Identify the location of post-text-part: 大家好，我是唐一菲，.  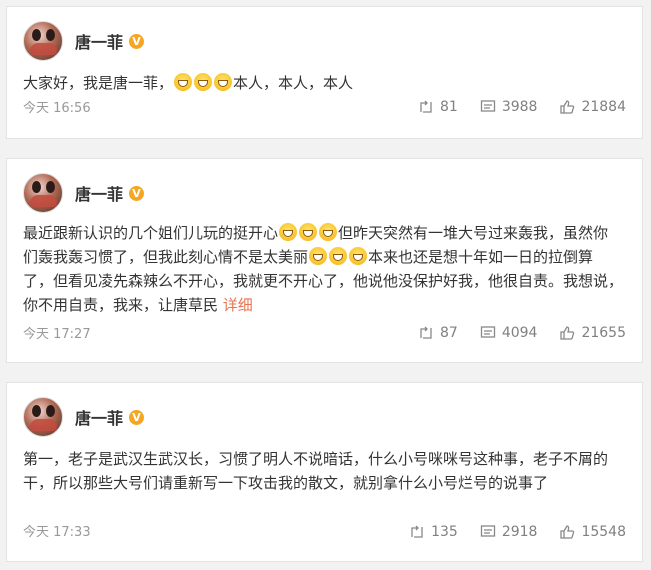
(98, 83).